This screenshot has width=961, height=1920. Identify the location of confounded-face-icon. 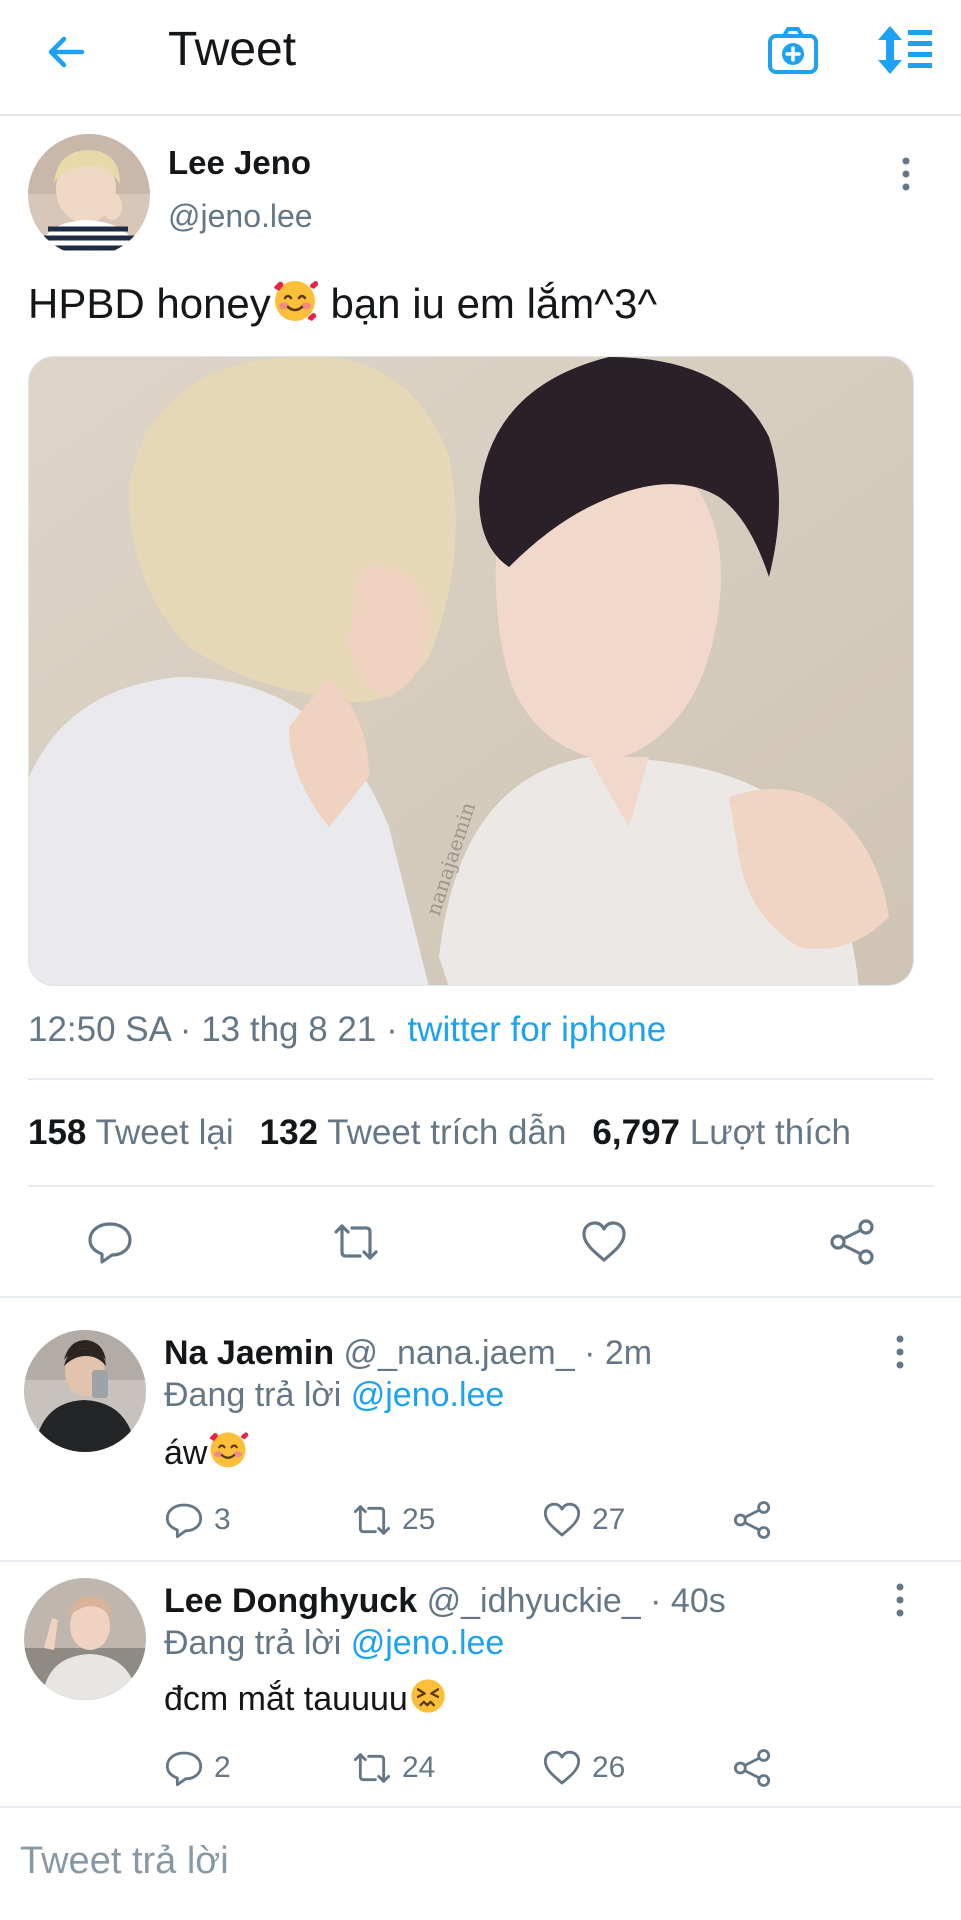
(428, 1696).